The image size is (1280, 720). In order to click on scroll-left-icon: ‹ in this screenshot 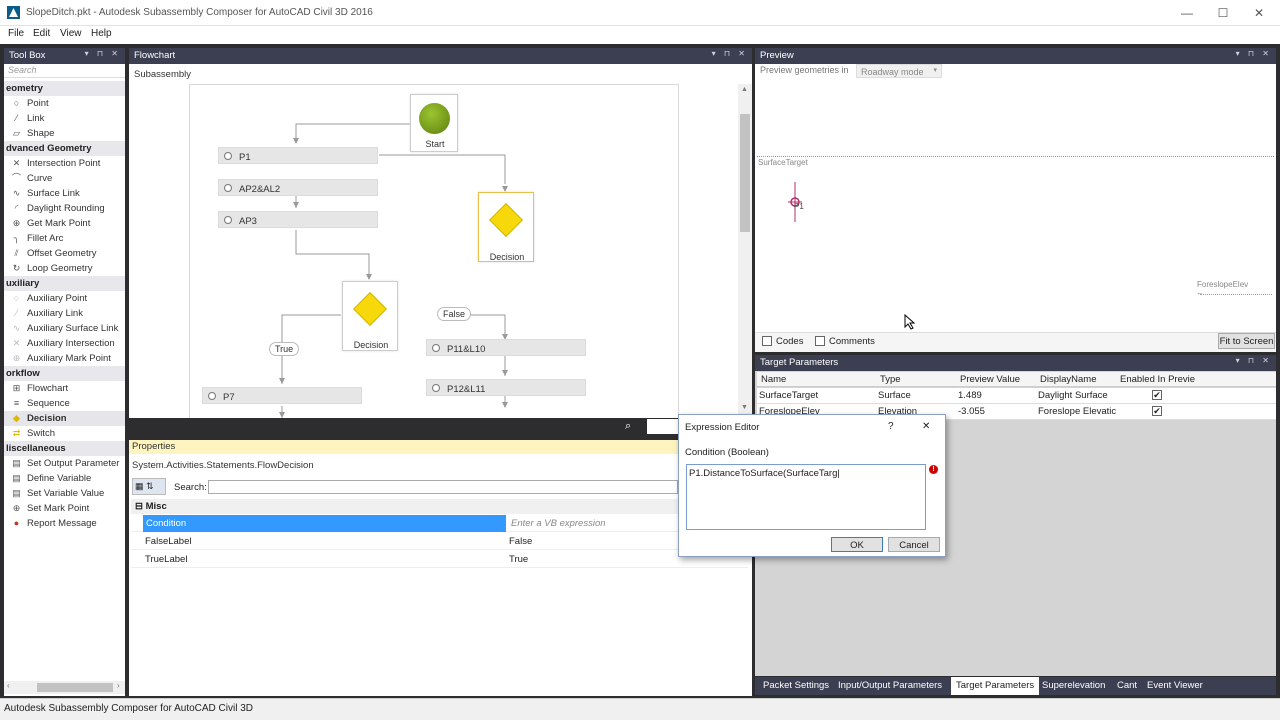, I will do `click(8, 685)`.